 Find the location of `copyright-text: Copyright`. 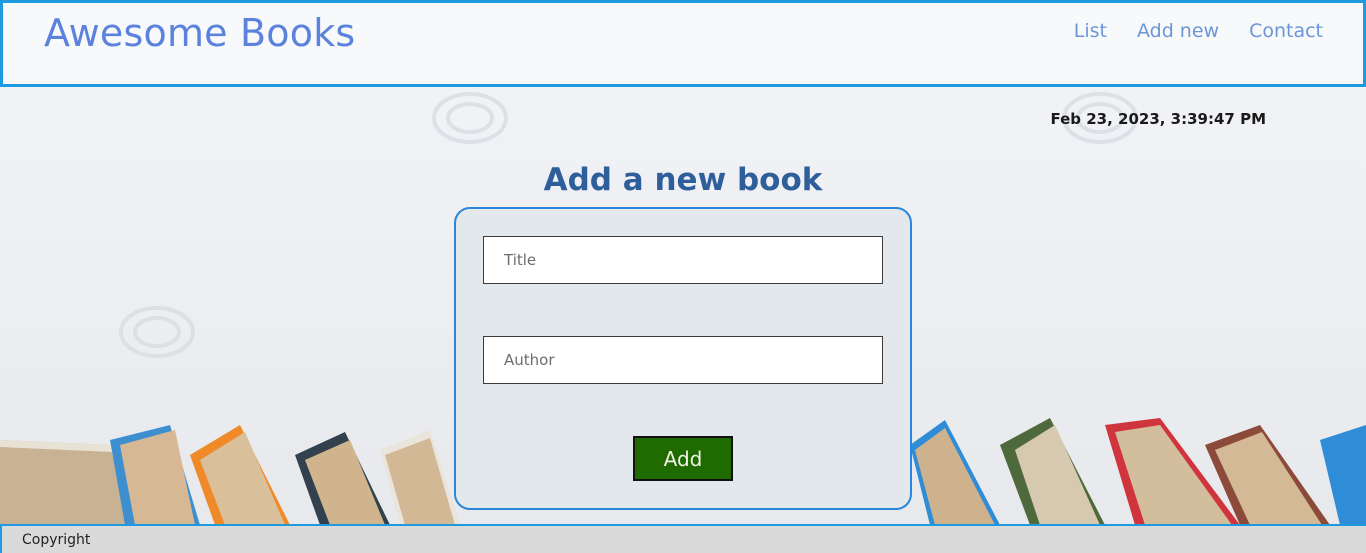

copyright-text: Copyright is located at coordinates (56, 540).